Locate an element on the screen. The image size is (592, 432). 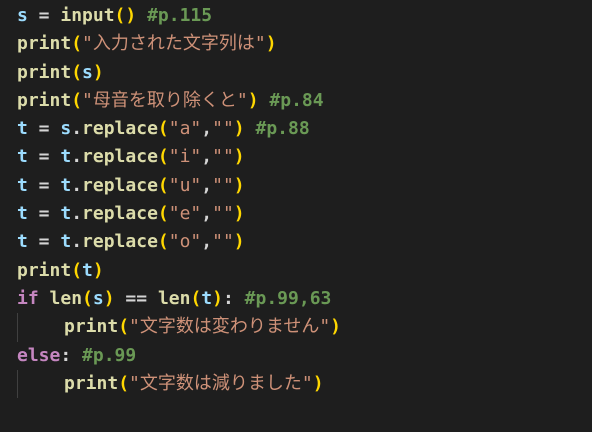
token-function-name: input is located at coordinates (87, 15).